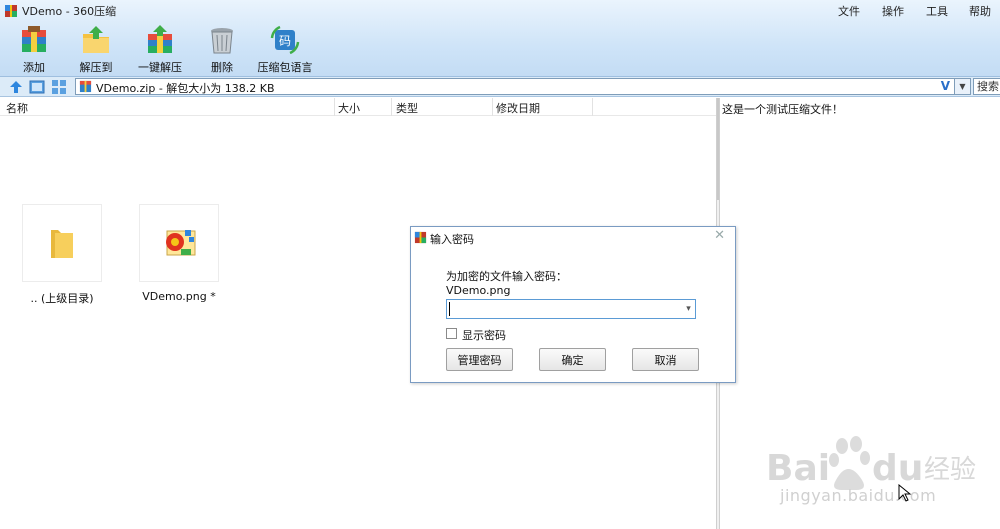 Image resolution: width=1000 pixels, height=529 pixels. I want to click on column-modified: 修改日期, so click(518, 108).